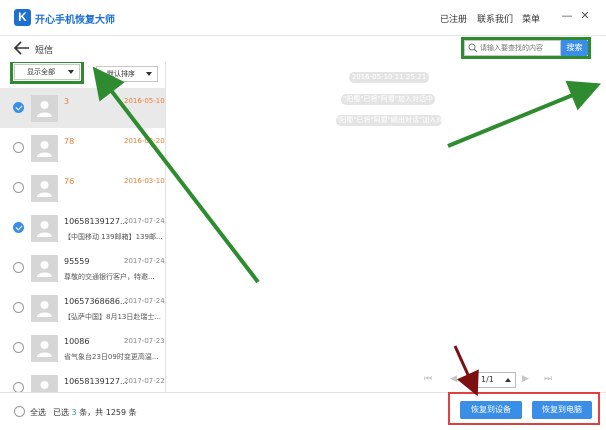 This screenshot has width=606, height=430. What do you see at coordinates (74, 412) in the screenshot?
I see `selected-number: 3` at bounding box center [74, 412].